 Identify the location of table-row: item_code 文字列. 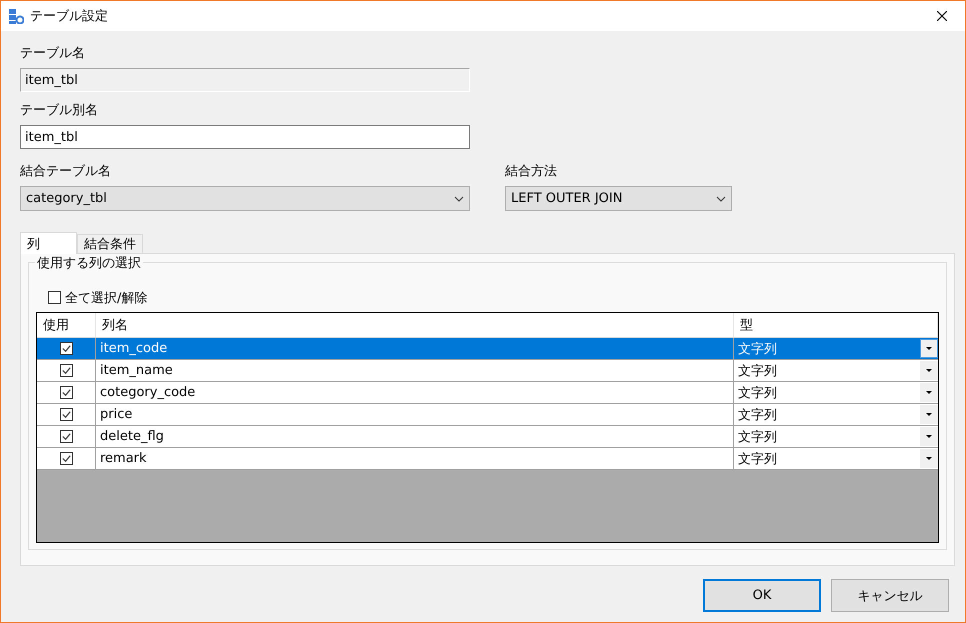
(487, 349).